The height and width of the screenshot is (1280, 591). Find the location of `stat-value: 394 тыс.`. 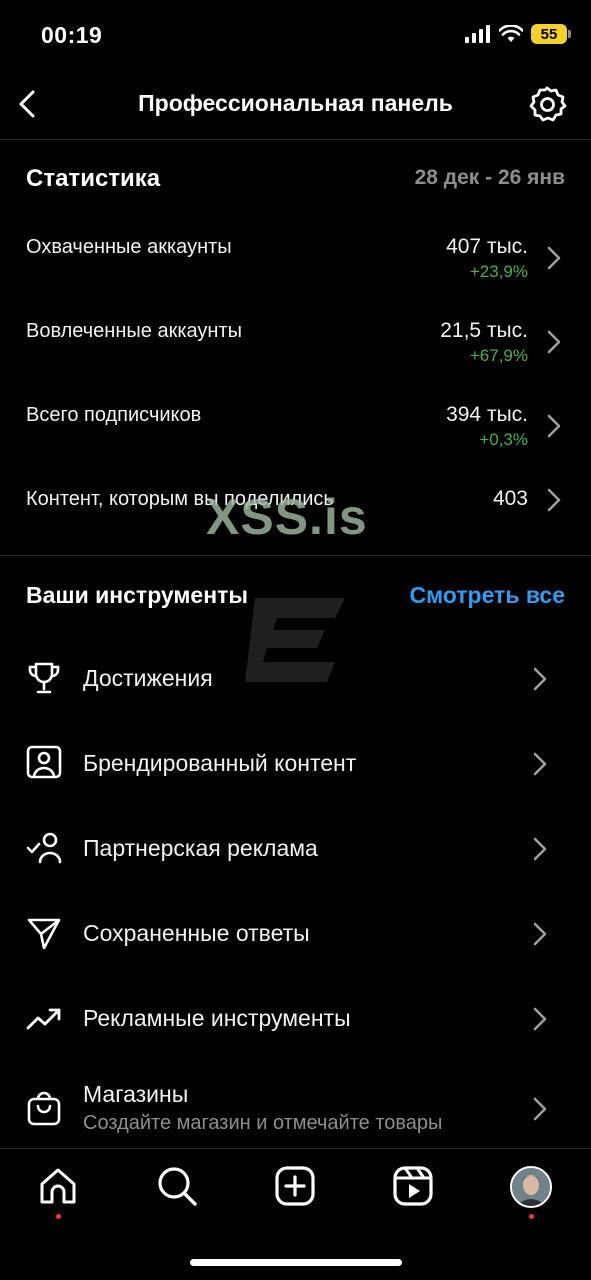

stat-value: 394 тыс. is located at coordinates (487, 414).